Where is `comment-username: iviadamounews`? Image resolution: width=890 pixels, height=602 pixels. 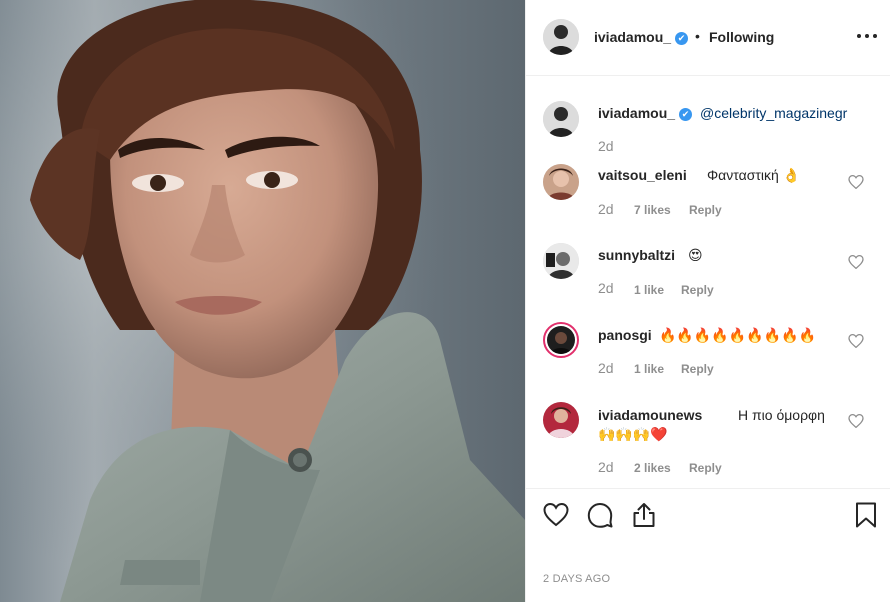 comment-username: iviadamounews is located at coordinates (650, 415).